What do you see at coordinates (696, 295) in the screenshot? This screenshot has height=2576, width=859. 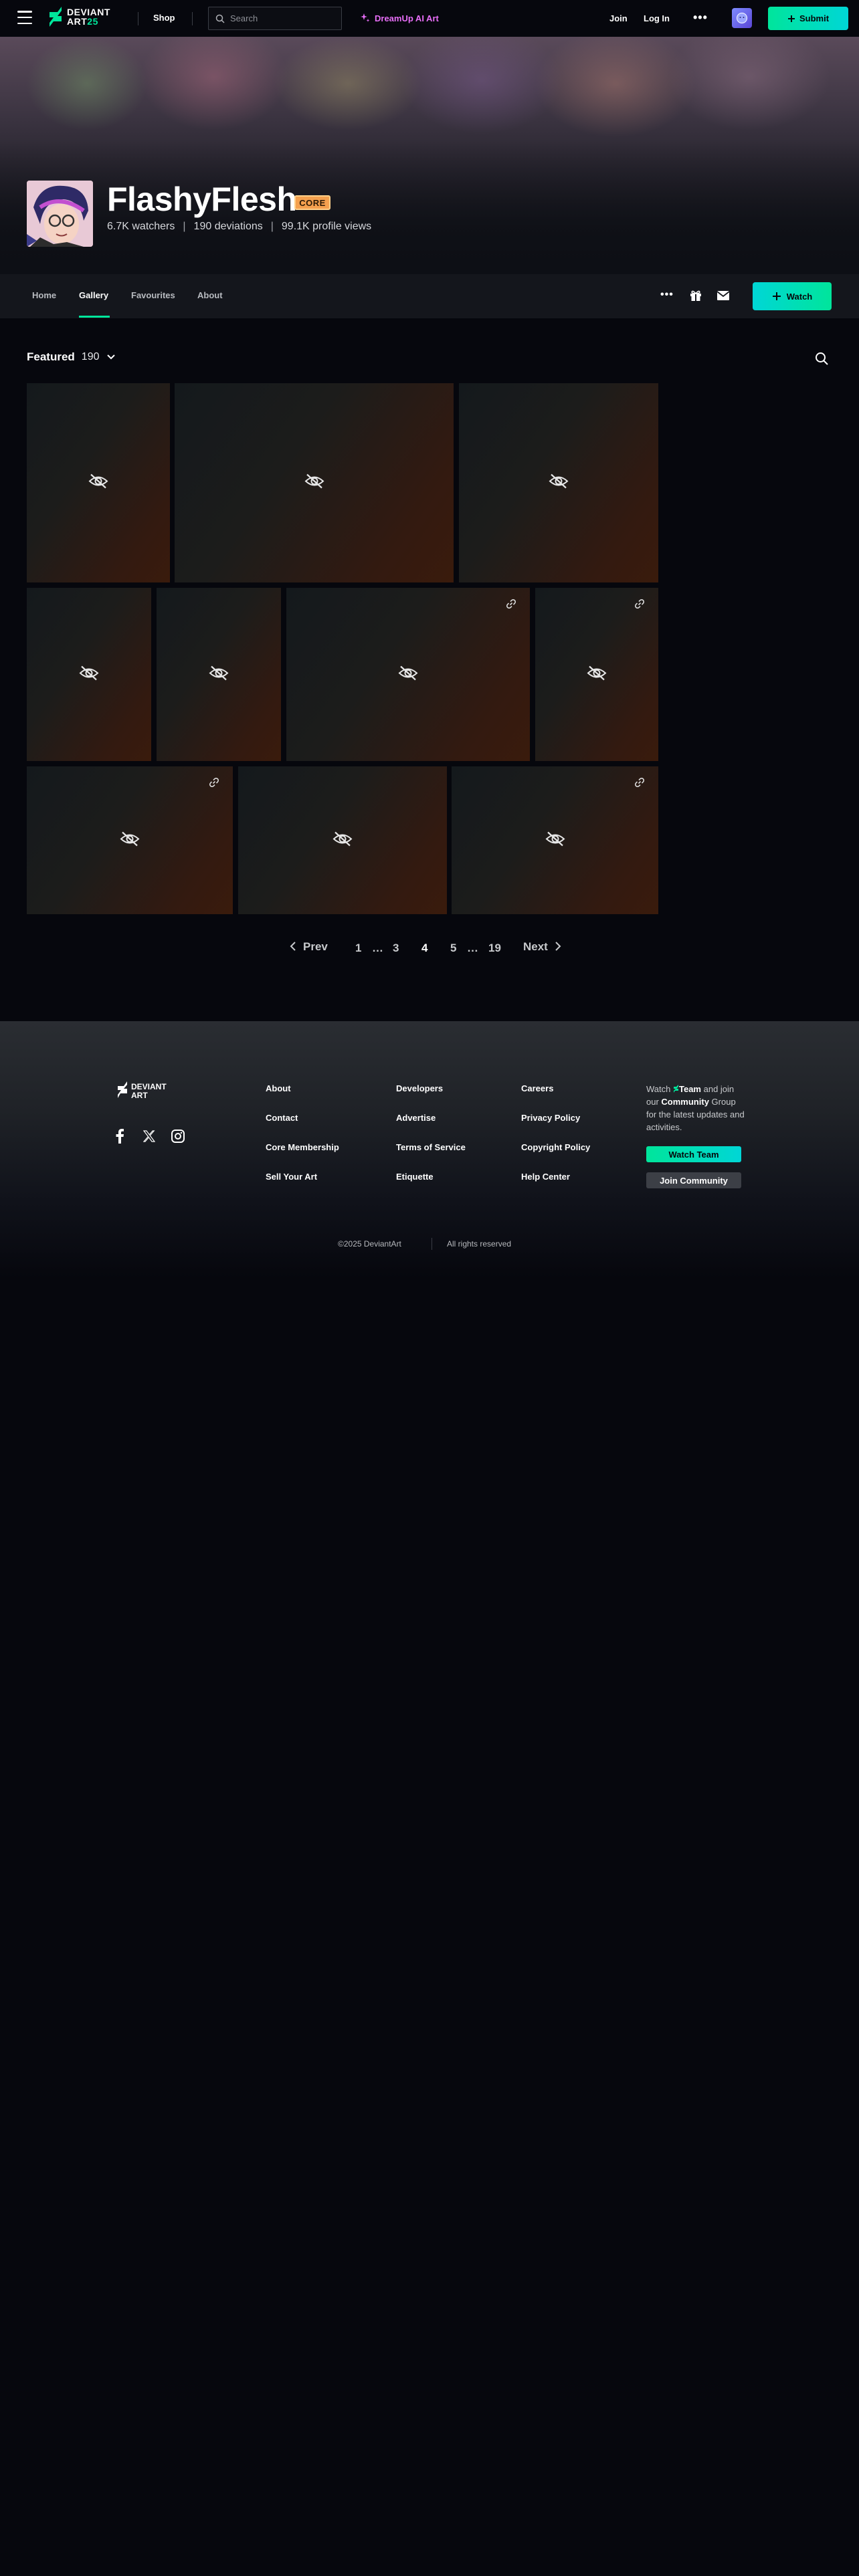 I see `gift-icon` at bounding box center [696, 295].